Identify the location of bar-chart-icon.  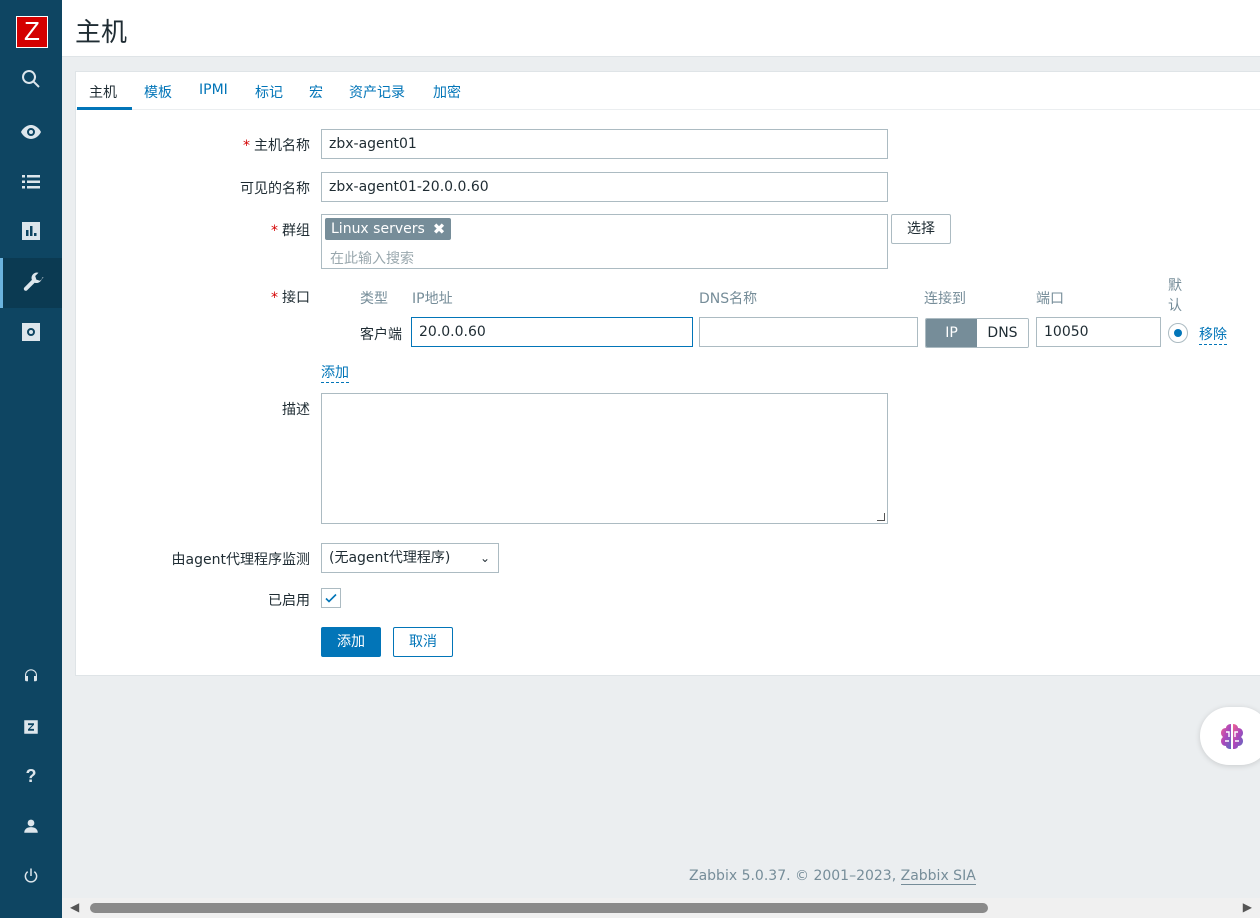
(31, 231).